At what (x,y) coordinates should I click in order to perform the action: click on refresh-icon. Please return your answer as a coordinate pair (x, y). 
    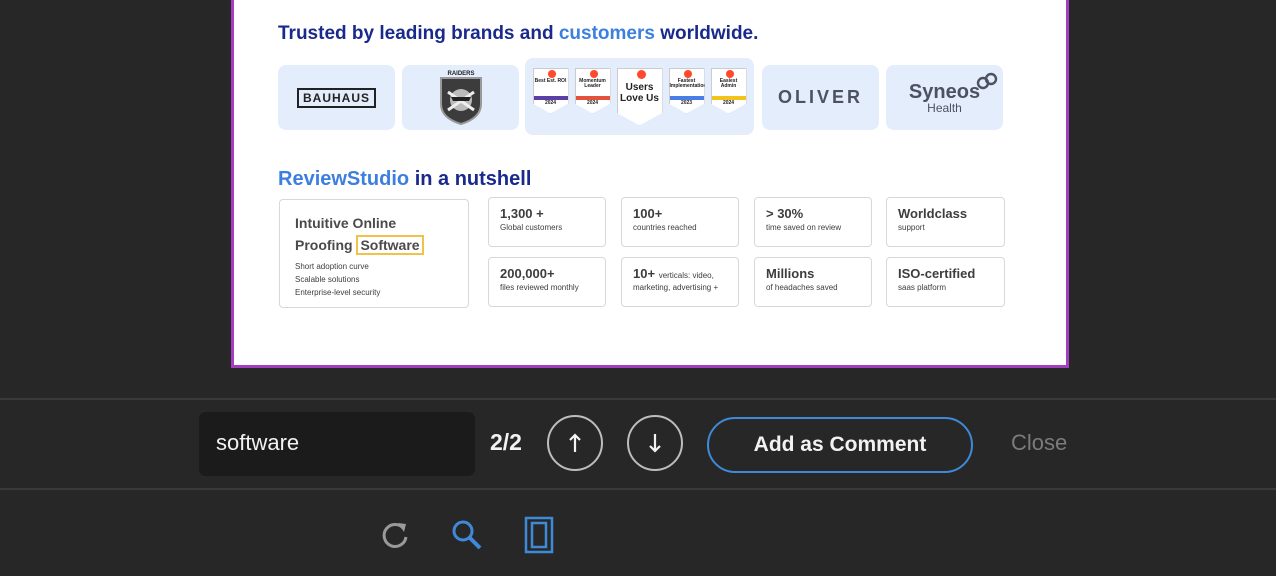
    Looking at the image, I should click on (395, 535).